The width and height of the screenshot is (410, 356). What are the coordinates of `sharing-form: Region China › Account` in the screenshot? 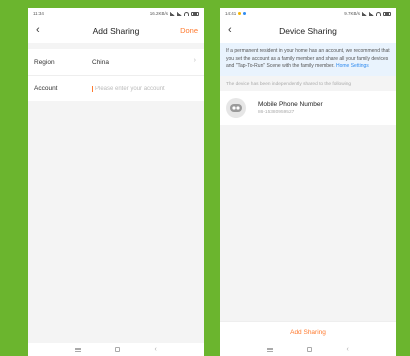 It's located at (116, 75).